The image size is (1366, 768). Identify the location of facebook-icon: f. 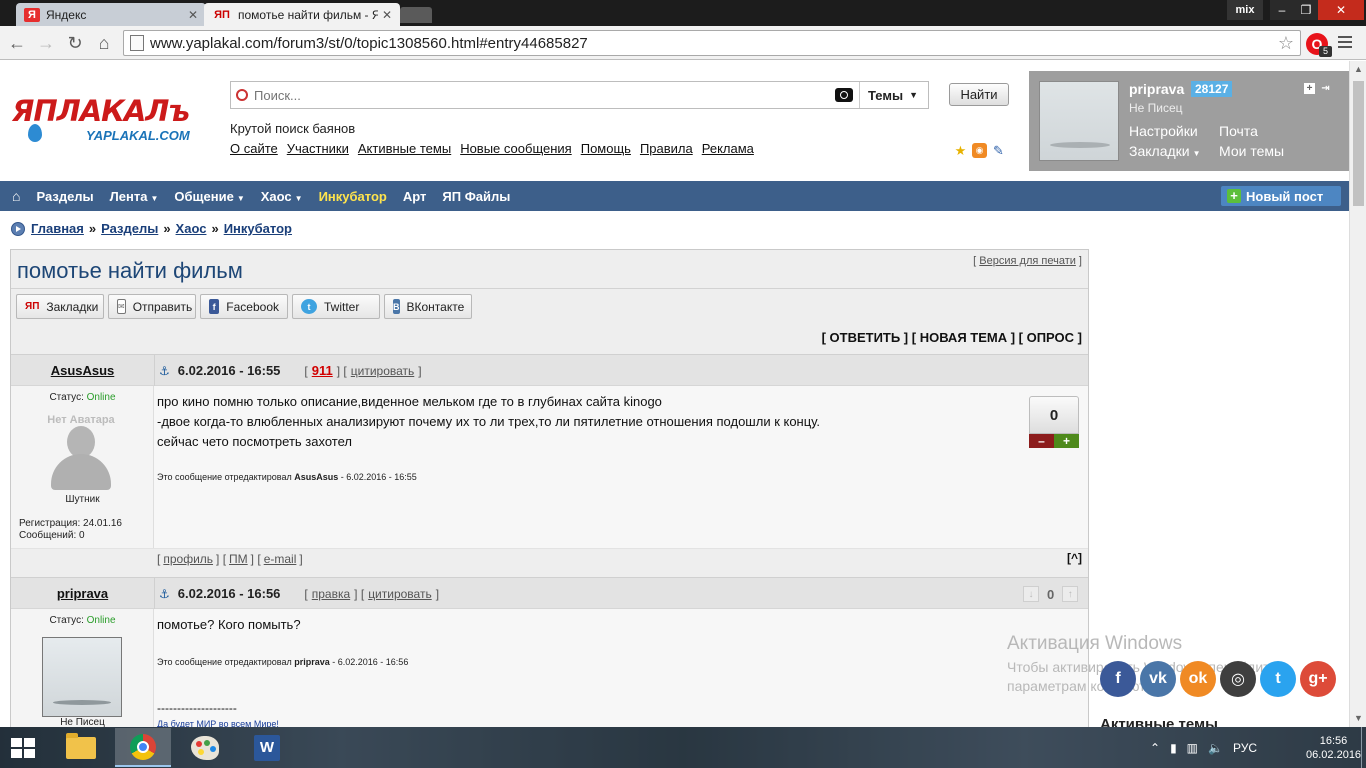
(1118, 679).